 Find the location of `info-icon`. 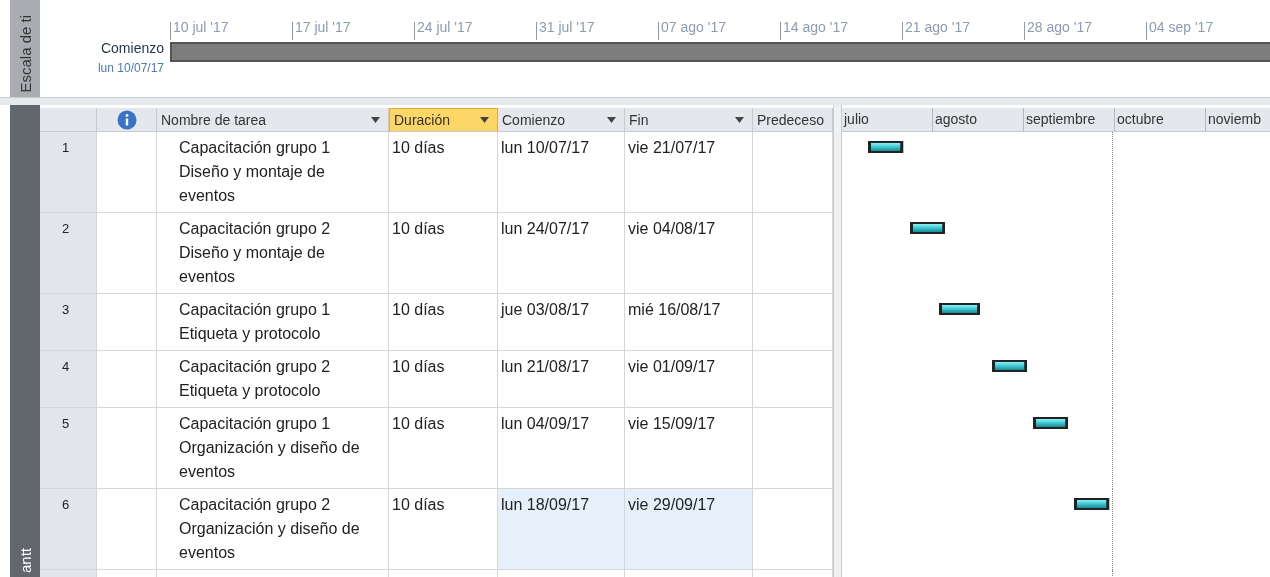

info-icon is located at coordinates (126, 119).